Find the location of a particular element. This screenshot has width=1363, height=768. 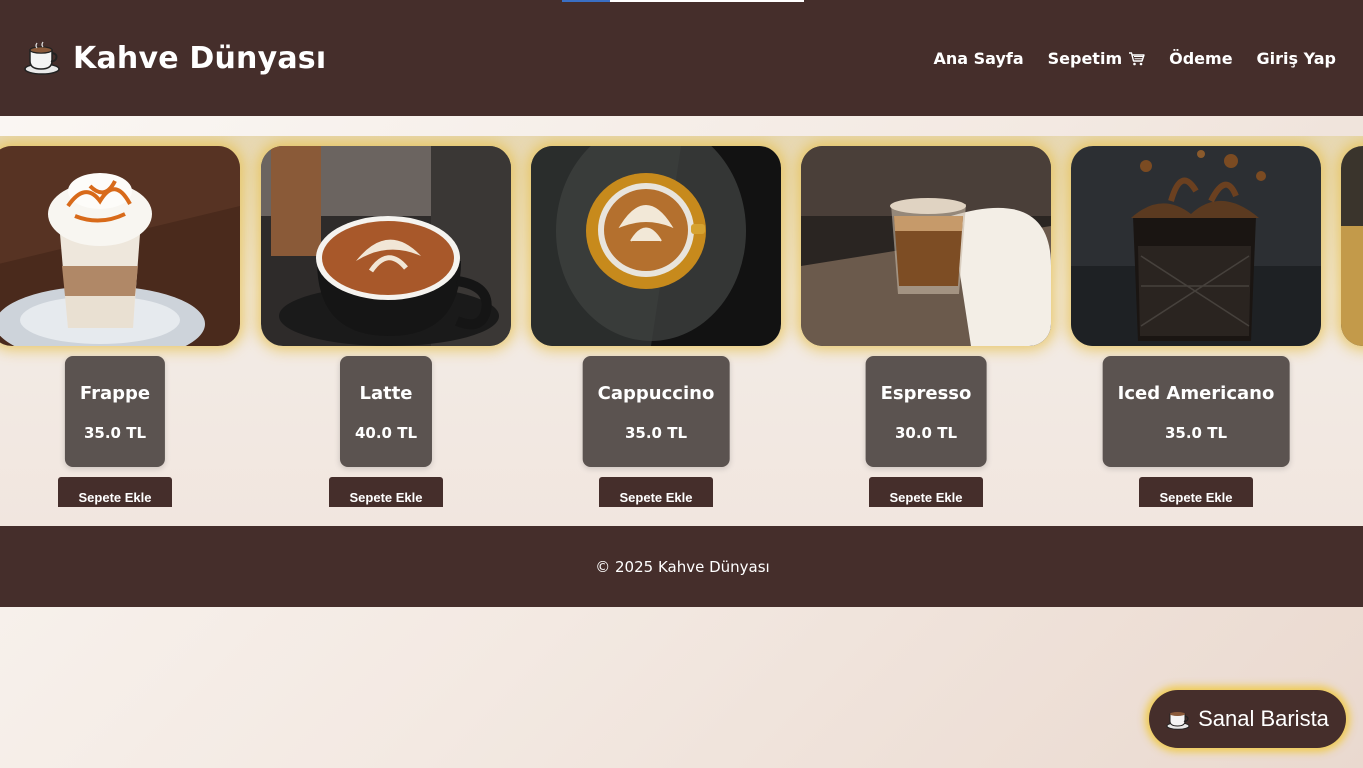

product-card-latte: Latte 40.0 TL Sepete Ekle is located at coordinates (386, 331).